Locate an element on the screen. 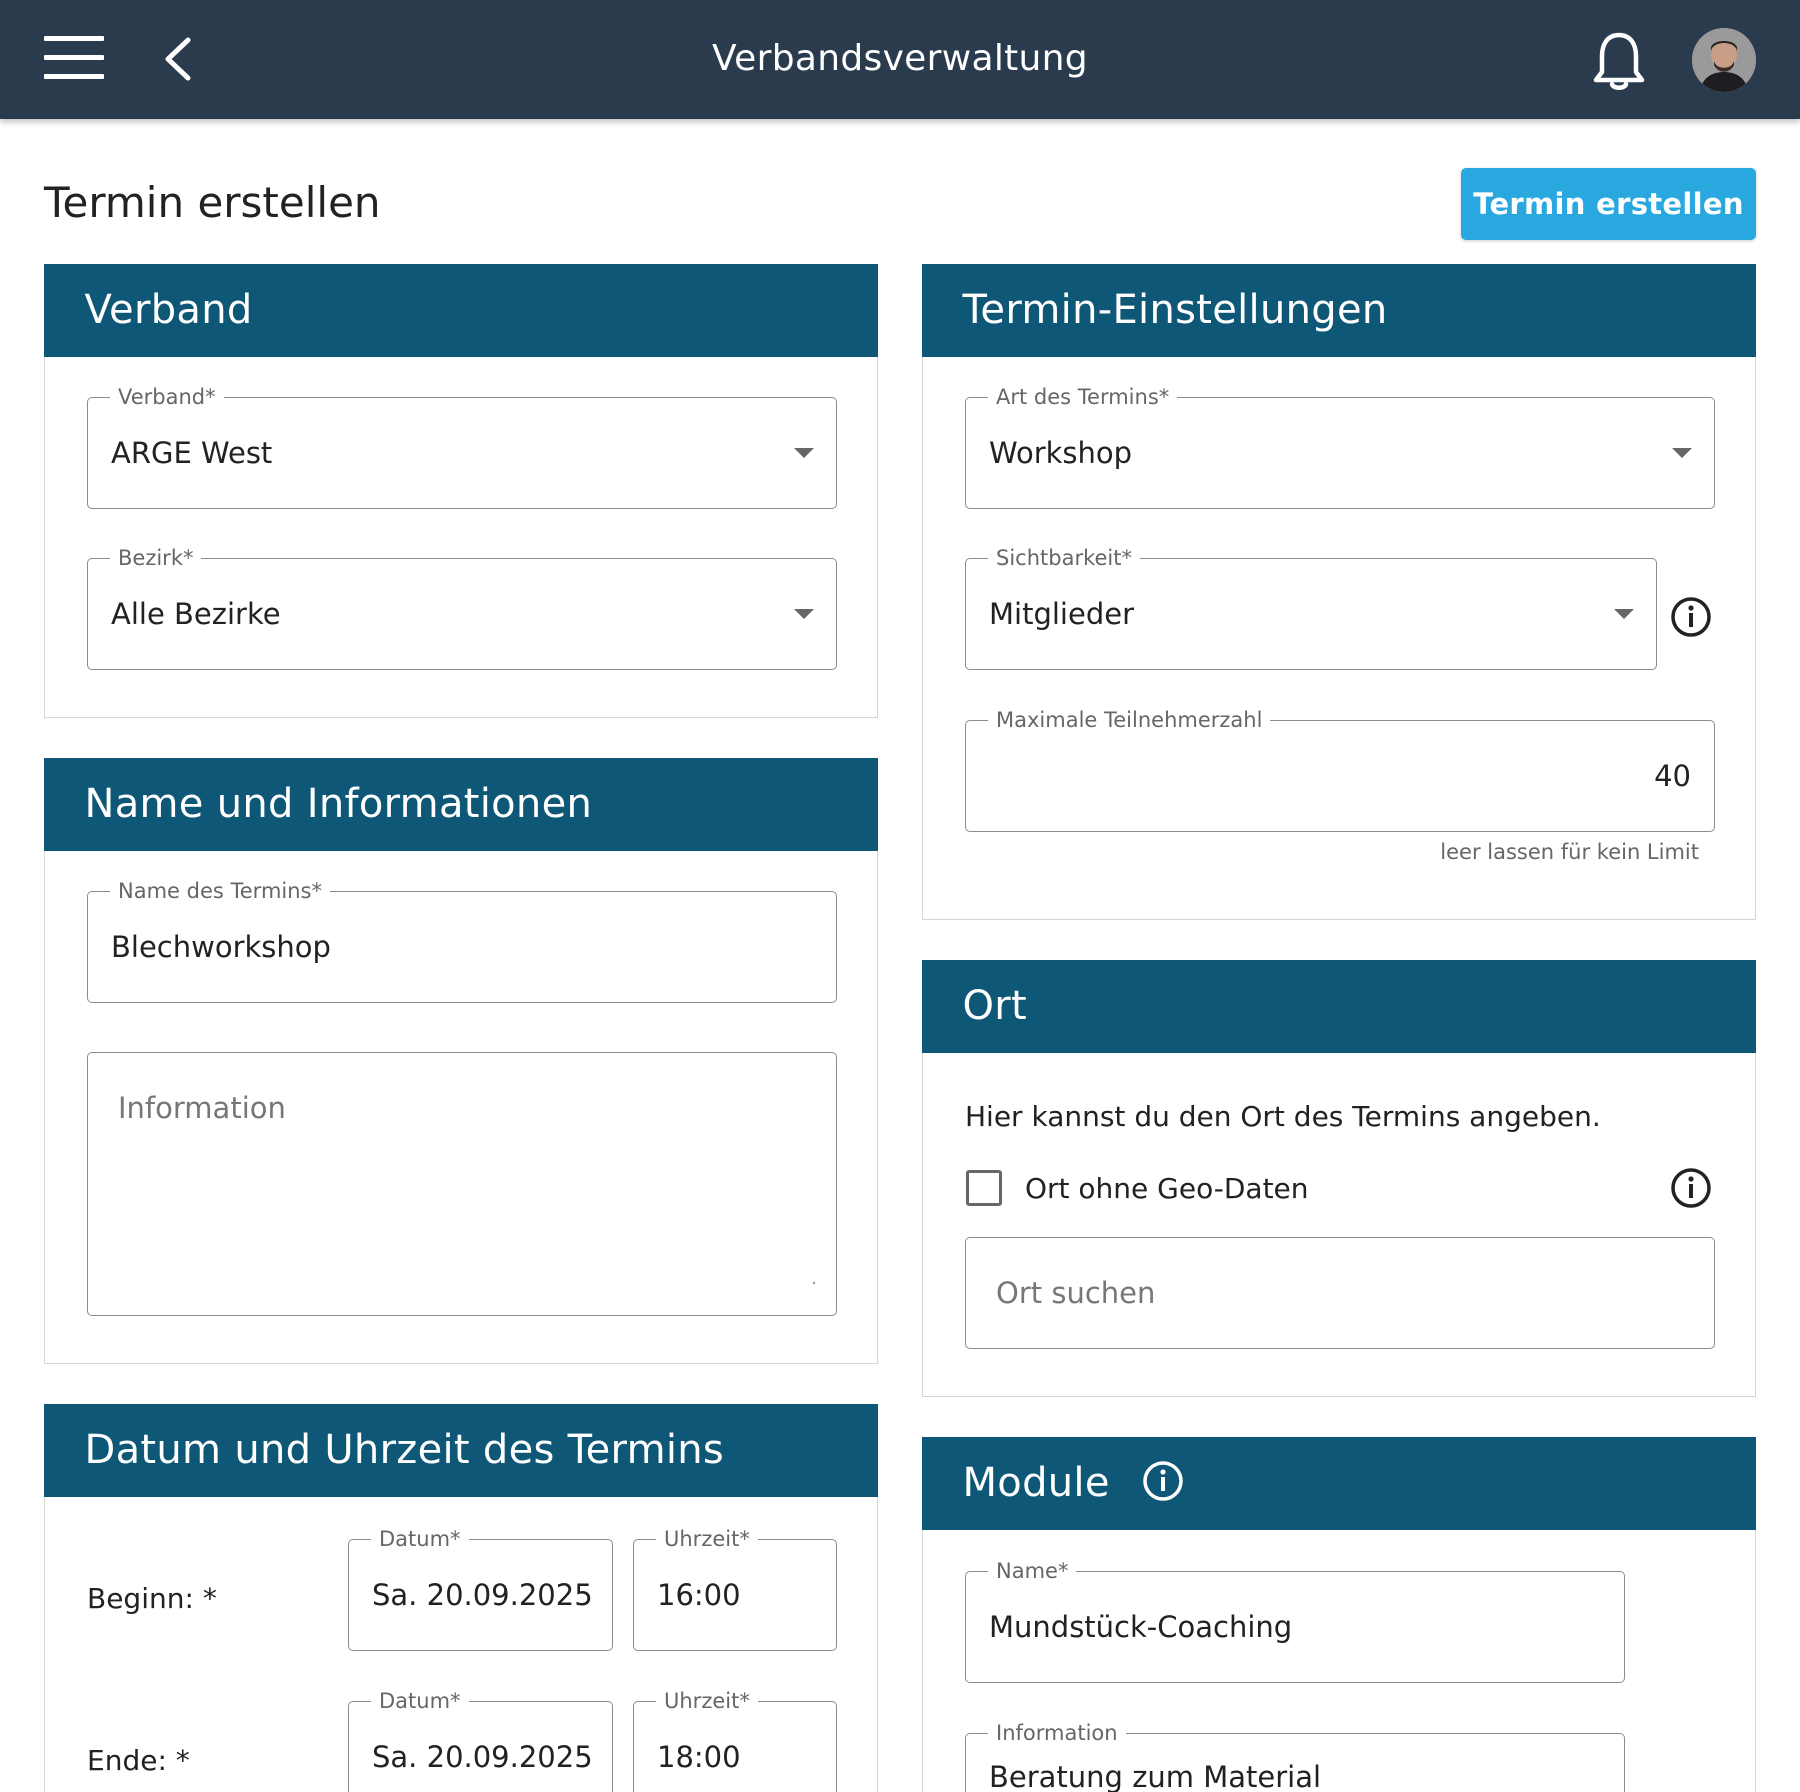 The image size is (1800, 1792). card-header: Ort is located at coordinates (1338, 1006).